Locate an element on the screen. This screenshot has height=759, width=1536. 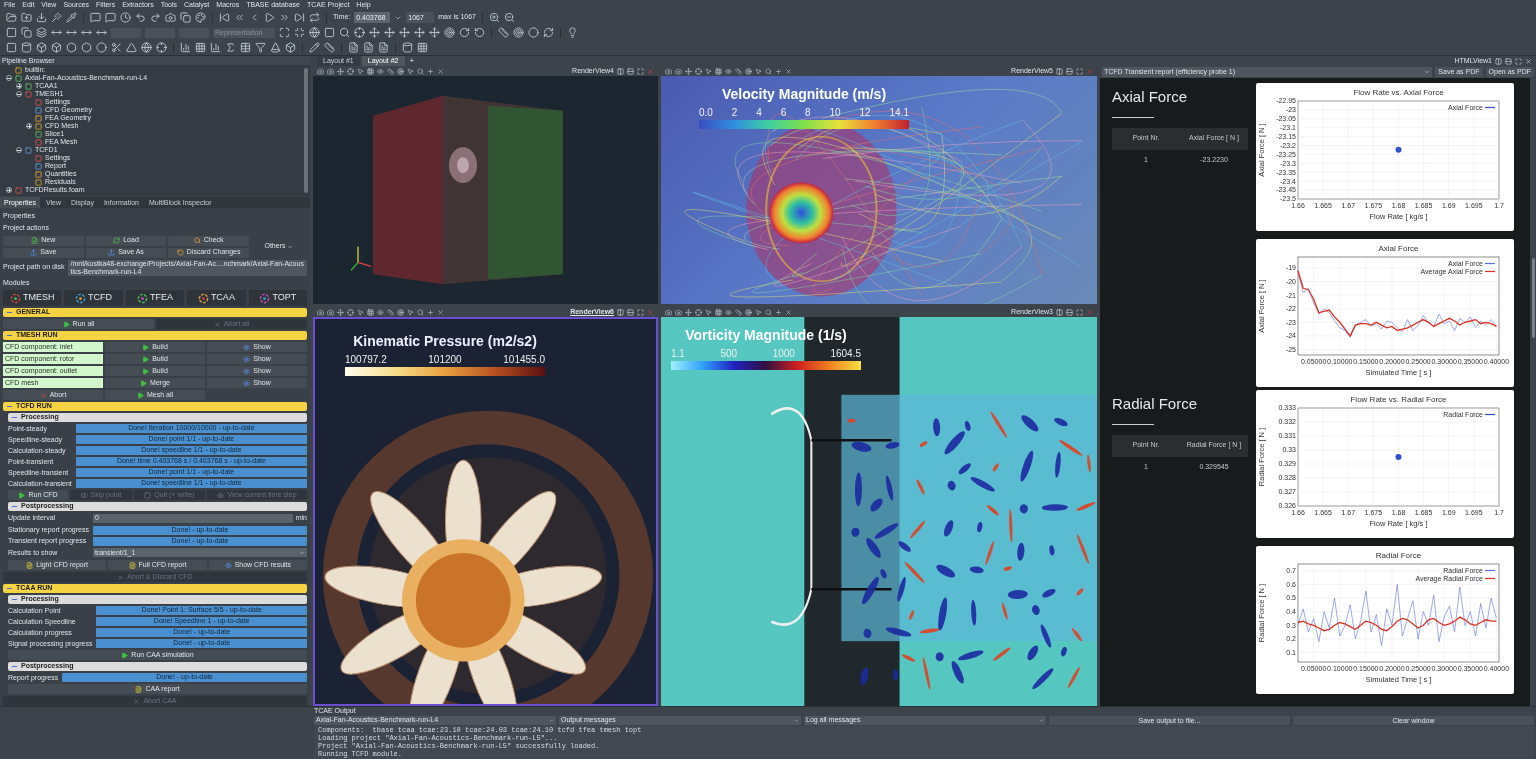
legend-label: 2 is located at coordinates (734, 113).